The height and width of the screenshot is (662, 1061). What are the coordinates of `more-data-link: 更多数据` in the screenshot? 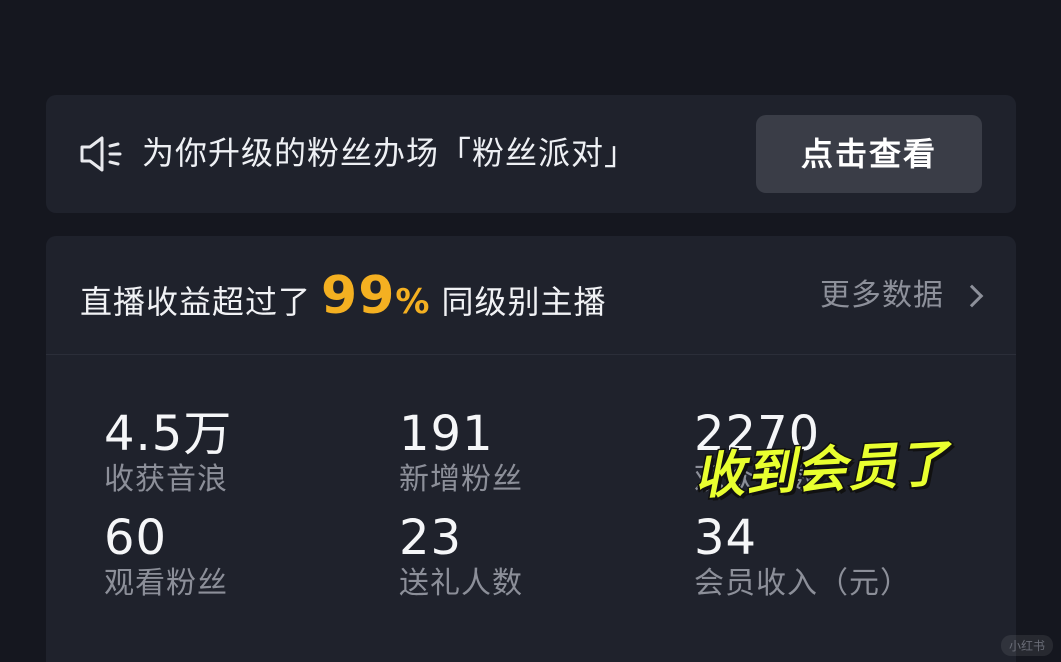 It's located at (902, 296).